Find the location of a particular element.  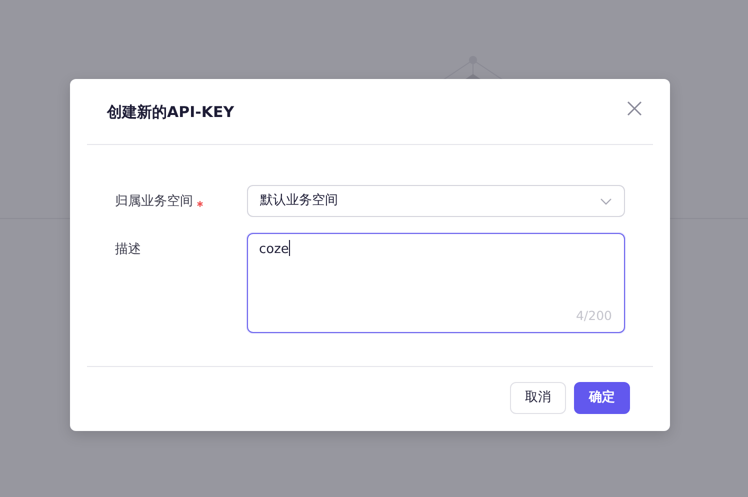

field-label: 描述 is located at coordinates (128, 250).